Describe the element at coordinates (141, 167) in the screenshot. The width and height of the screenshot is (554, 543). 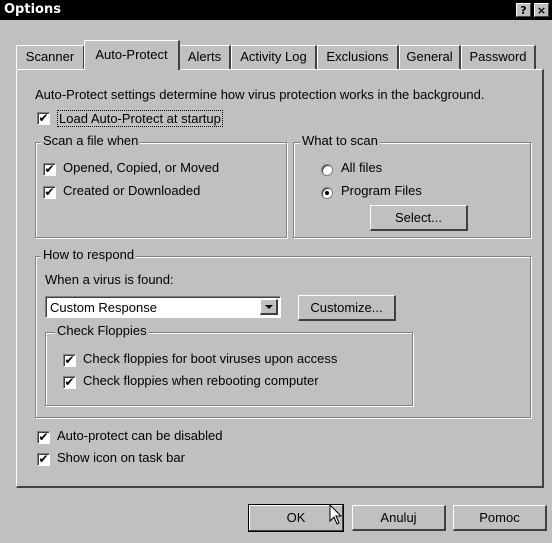
I see `opened-label: Opened, Copied, or Moved` at that location.